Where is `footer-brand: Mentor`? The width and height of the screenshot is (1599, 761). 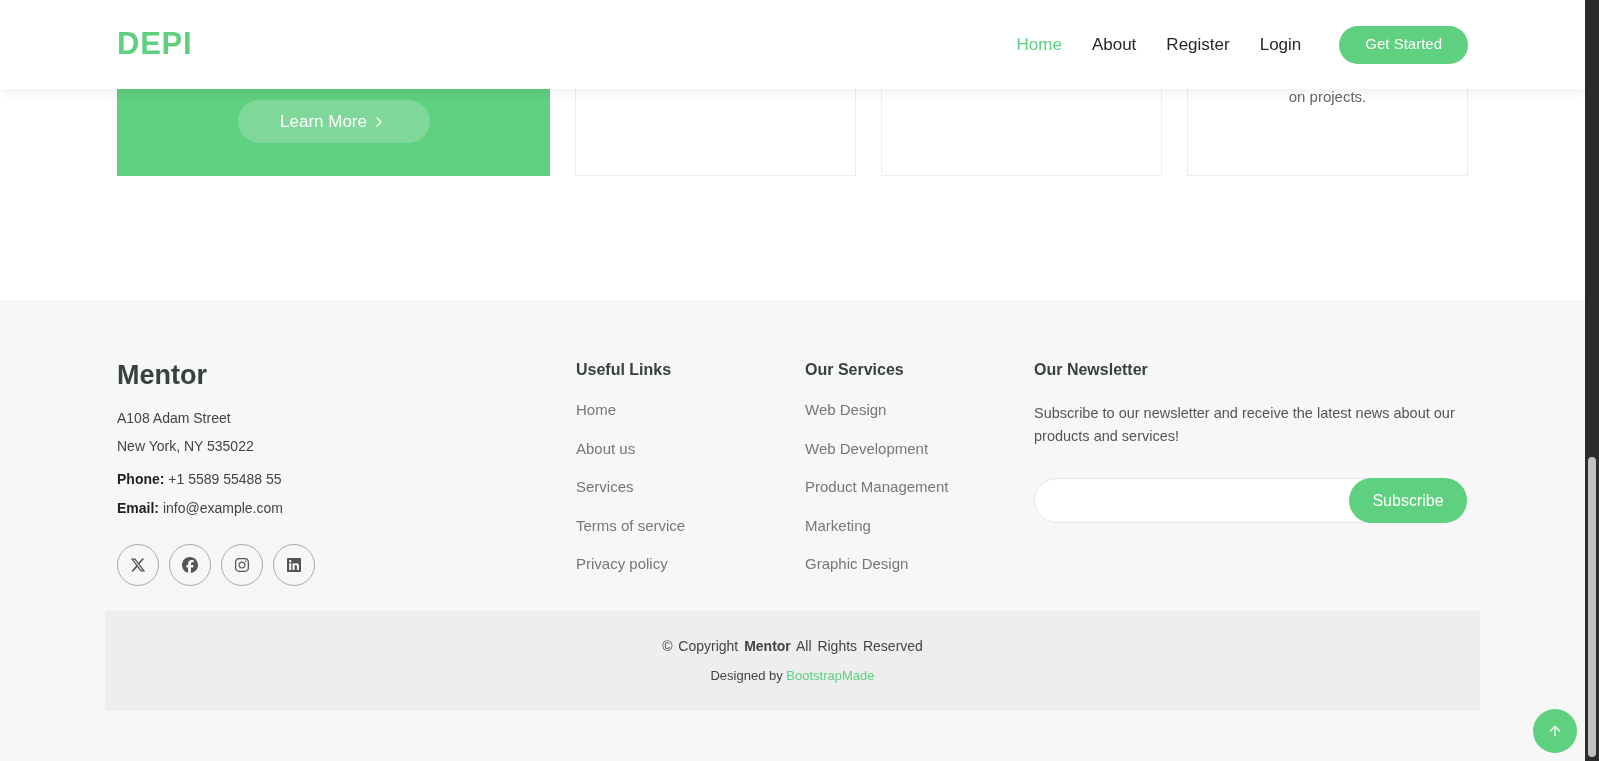 footer-brand: Mentor is located at coordinates (162, 375).